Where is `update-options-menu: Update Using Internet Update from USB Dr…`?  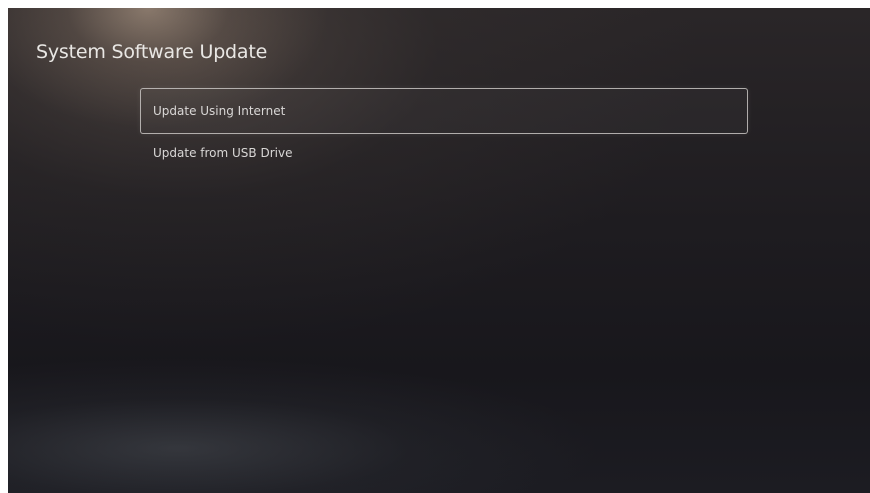 update-options-menu: Update Using Internet Update from USB Dr… is located at coordinates (444, 130).